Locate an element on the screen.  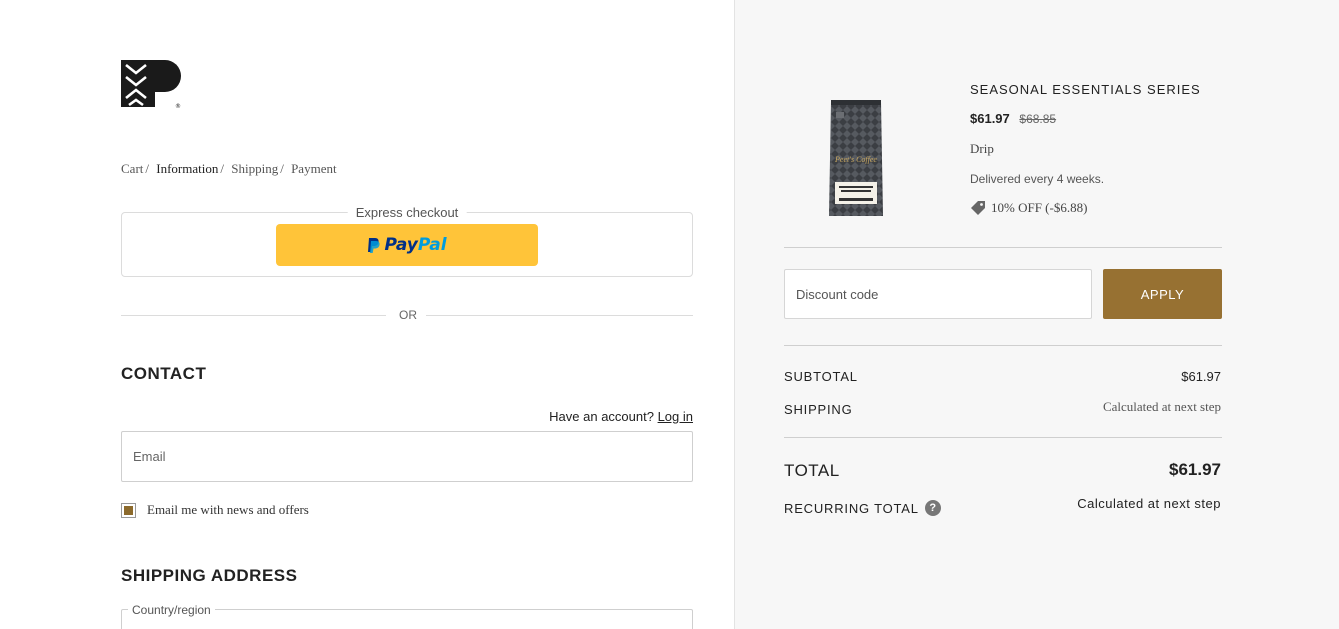
svg-text: Peet's Coffee is located at coordinates (855, 159).